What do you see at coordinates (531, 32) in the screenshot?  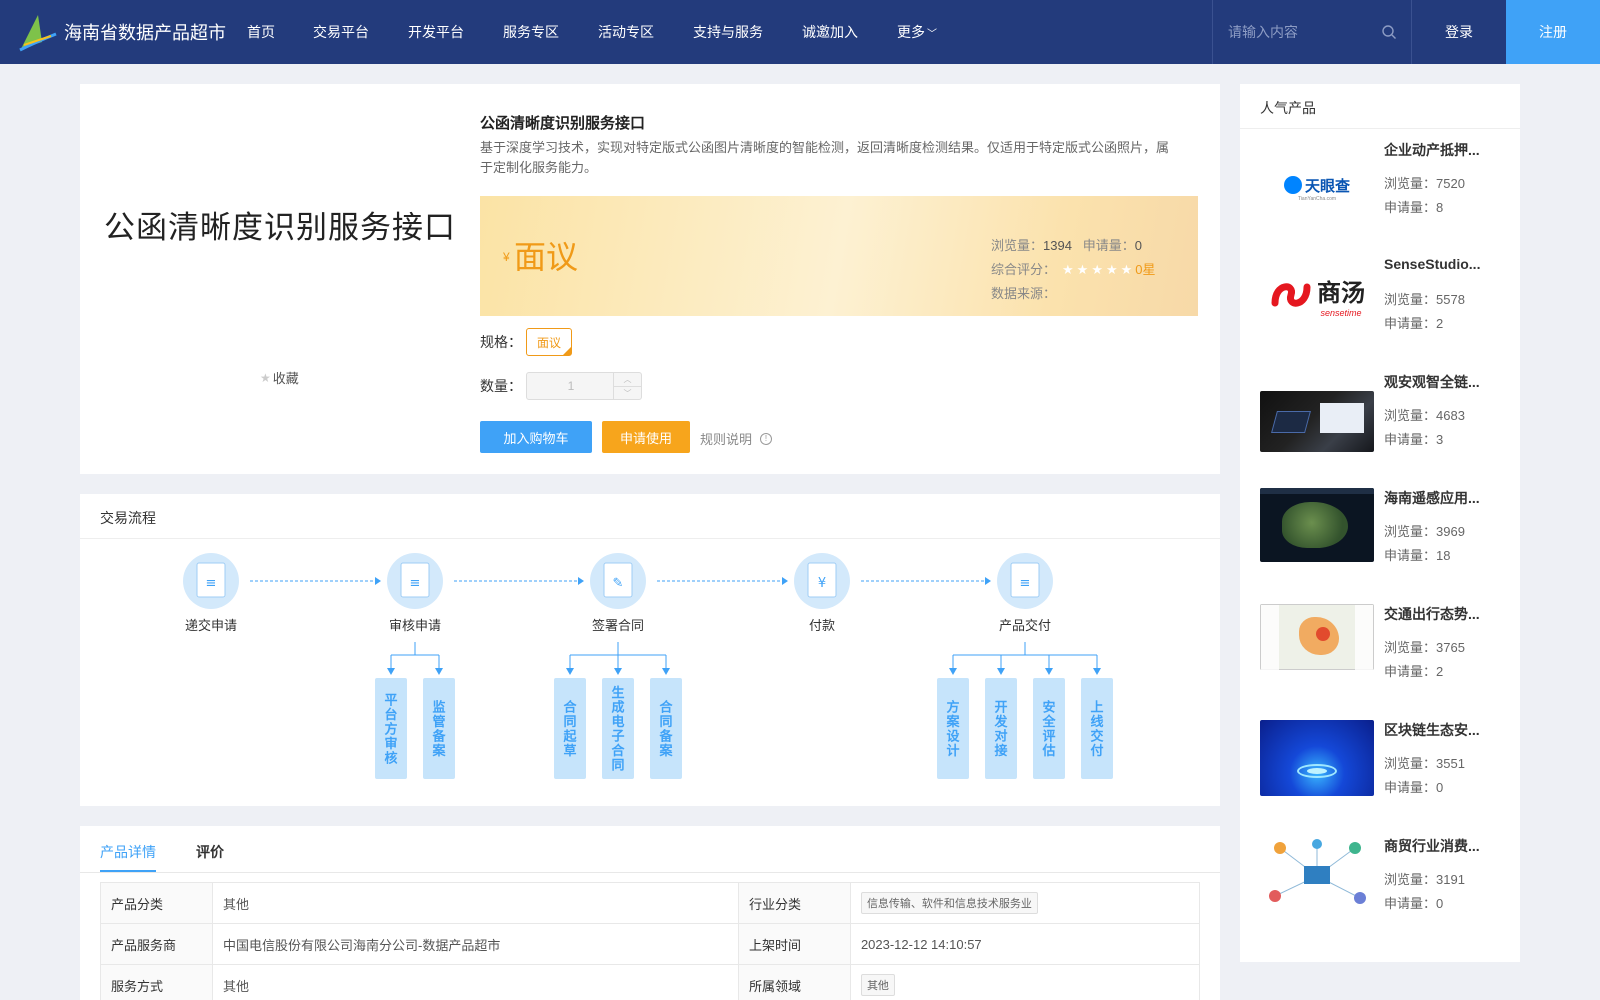 I see `nav-services: 服务专区` at bounding box center [531, 32].